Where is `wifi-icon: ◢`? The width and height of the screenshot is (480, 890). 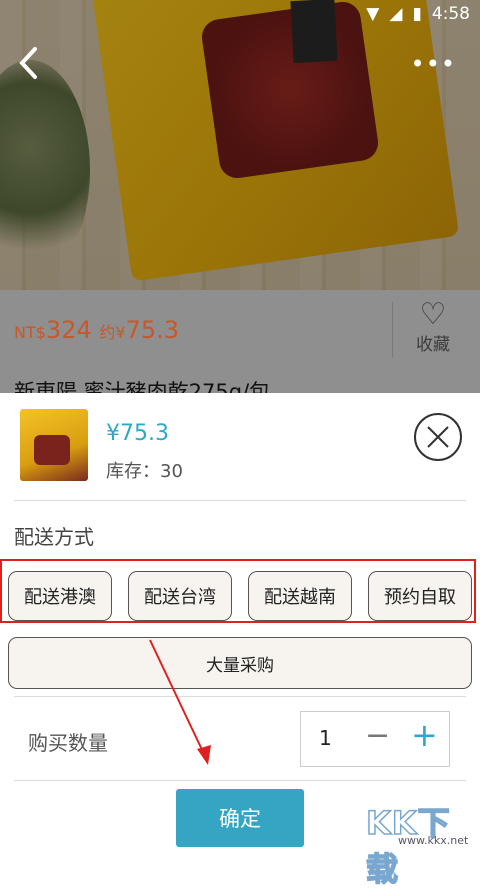 wifi-icon: ◢ is located at coordinates (396, 14).